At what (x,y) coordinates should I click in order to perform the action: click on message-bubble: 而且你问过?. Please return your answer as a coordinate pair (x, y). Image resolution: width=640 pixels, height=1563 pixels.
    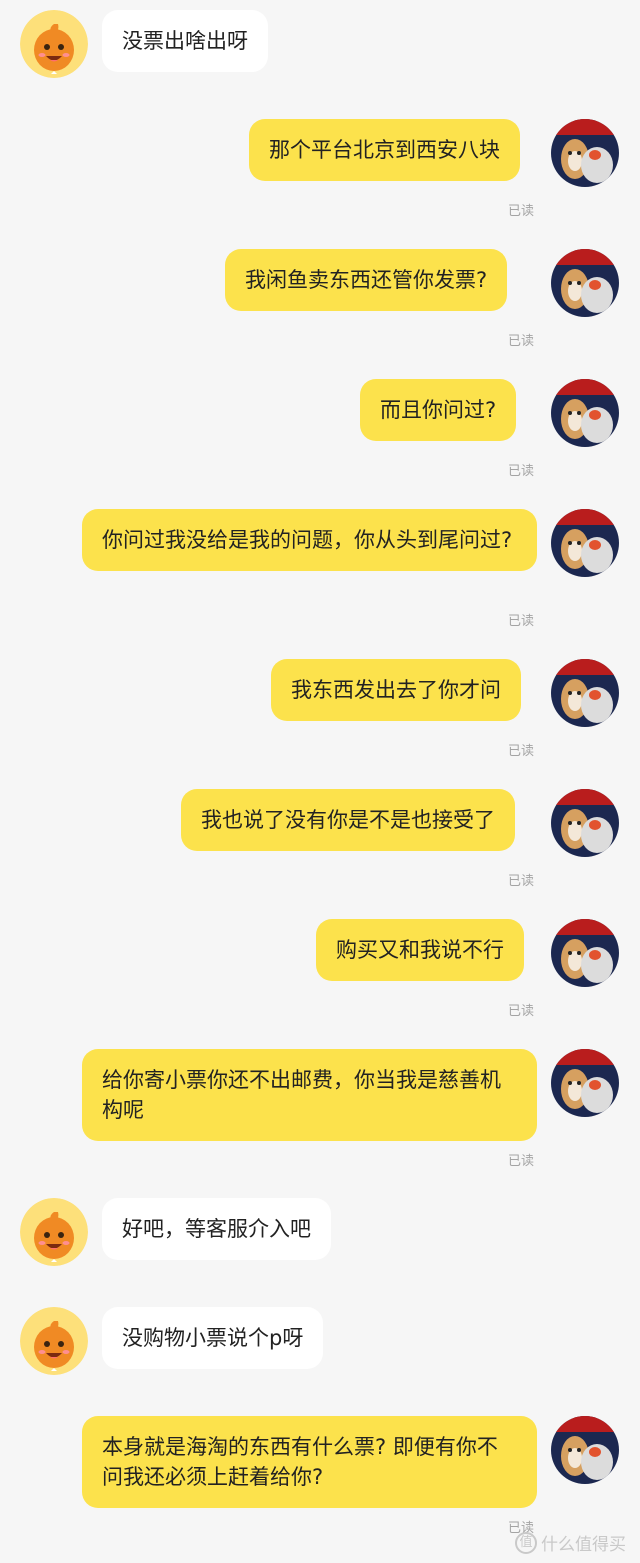
    Looking at the image, I should click on (438, 410).